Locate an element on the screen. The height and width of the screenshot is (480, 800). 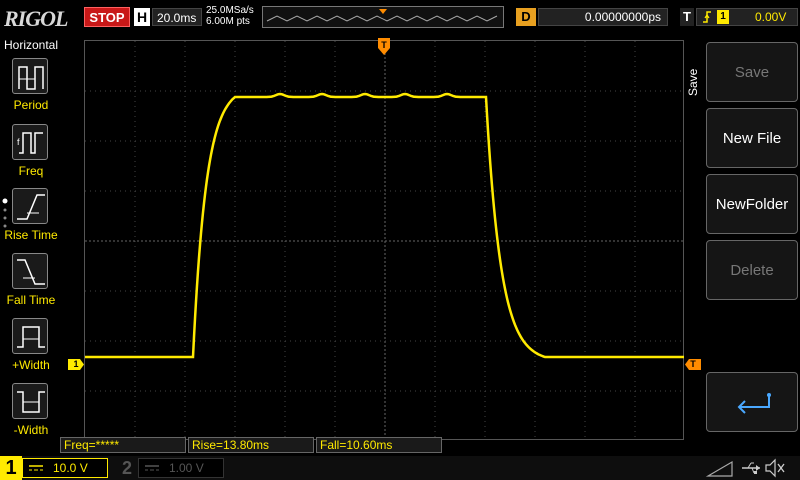
trigger-level-marker: T is located at coordinates (693, 364).